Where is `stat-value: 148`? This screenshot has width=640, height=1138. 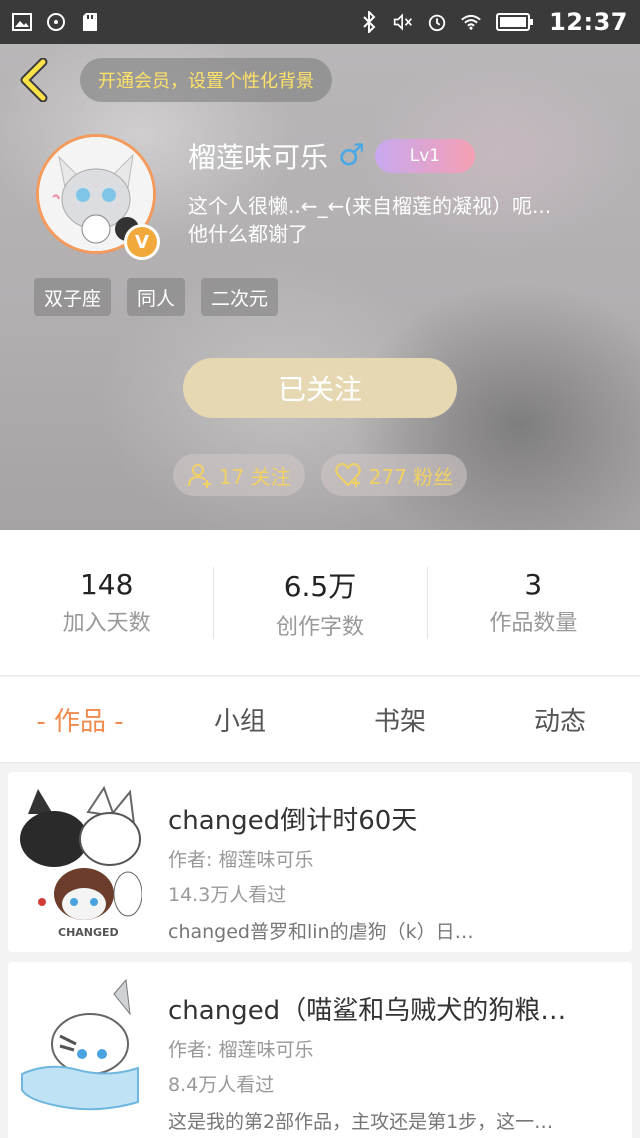
stat-value: 148 is located at coordinates (106, 584).